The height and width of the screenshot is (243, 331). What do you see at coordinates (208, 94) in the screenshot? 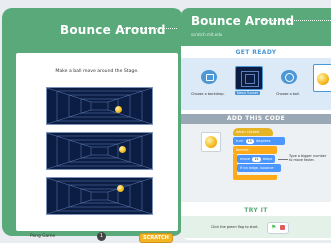
I see `step-label-backdrop: Choose a backdrop.` at bounding box center [208, 94].